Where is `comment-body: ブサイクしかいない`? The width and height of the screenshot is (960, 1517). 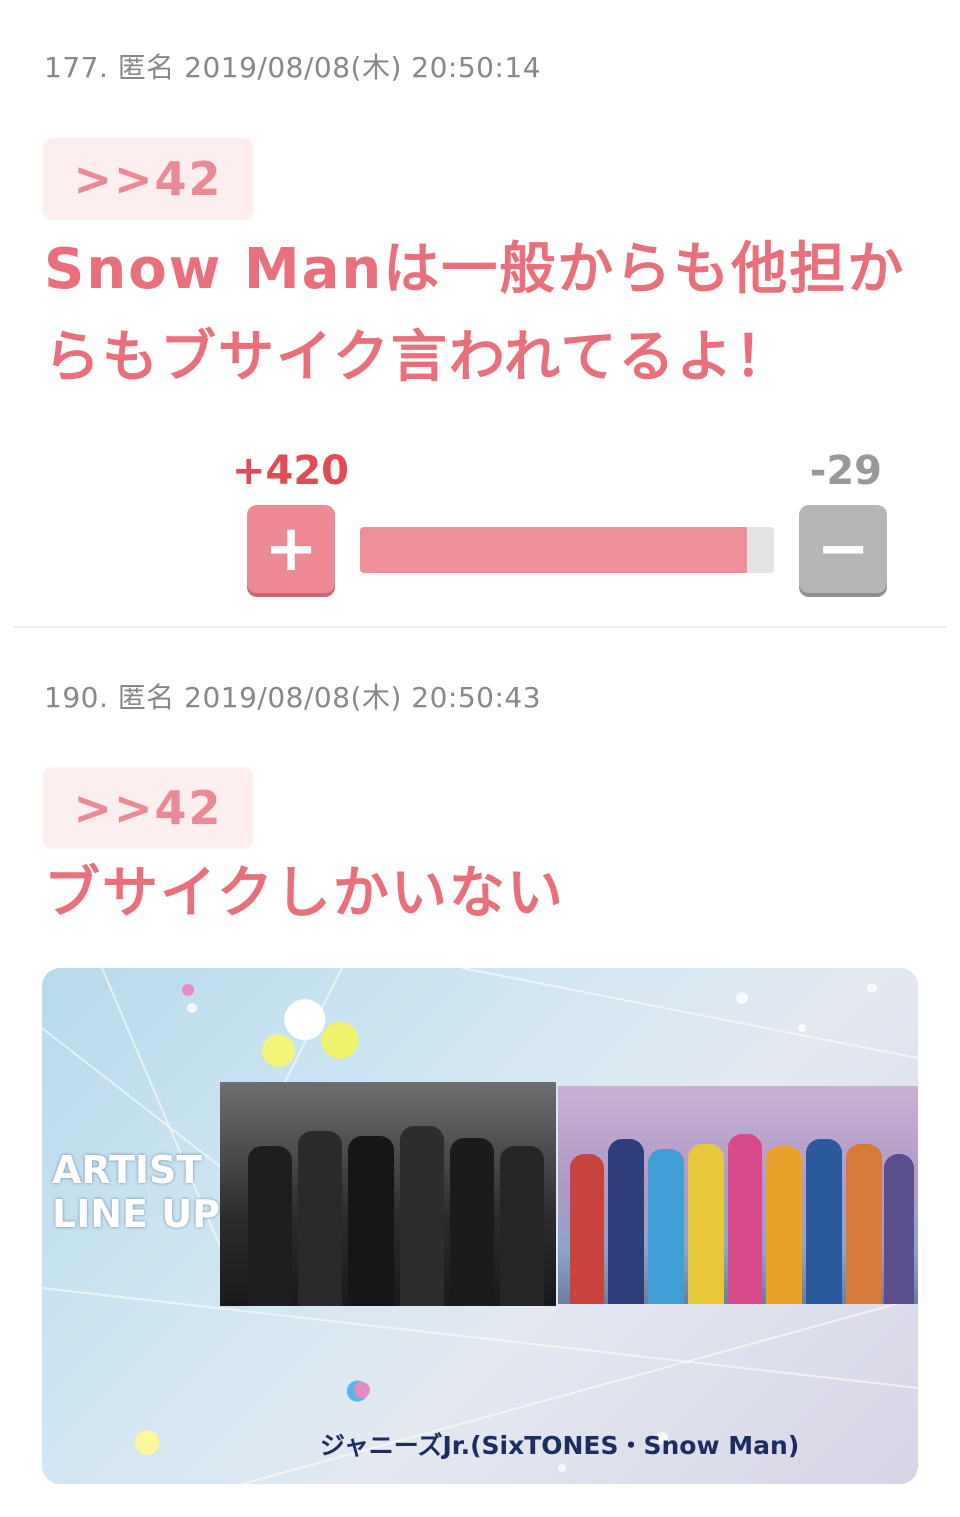 comment-body: ブサイクしかいない is located at coordinates (304, 893).